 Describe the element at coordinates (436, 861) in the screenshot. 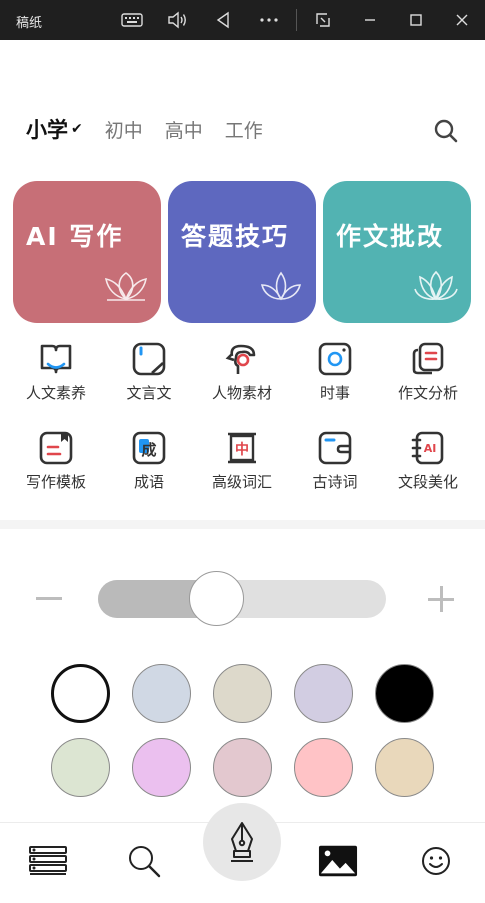

I see `smiley-icon` at that location.